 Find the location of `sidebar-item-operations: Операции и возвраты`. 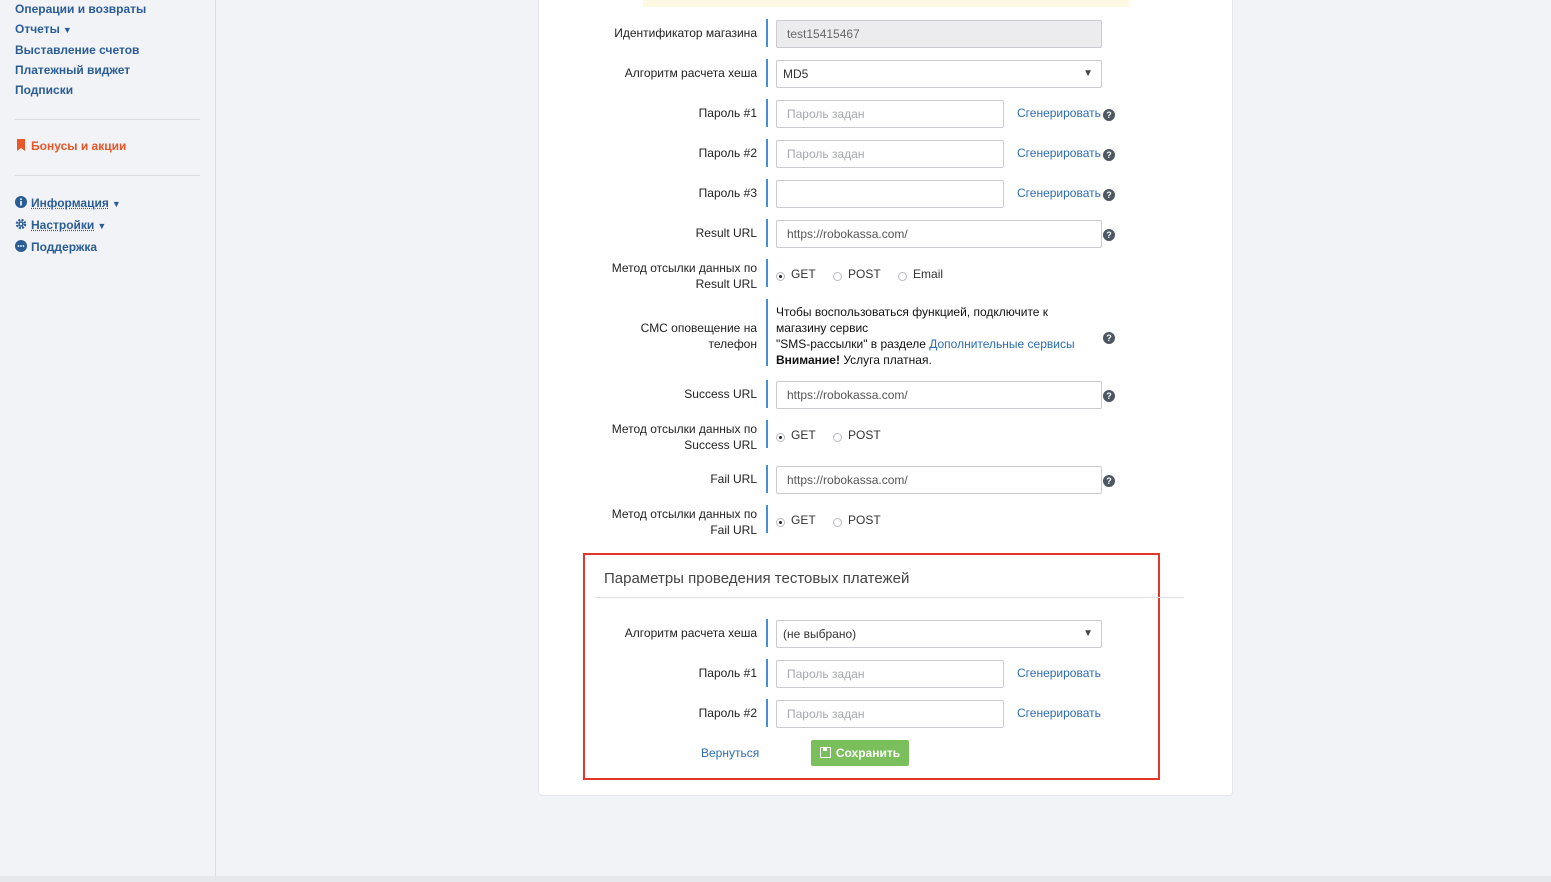

sidebar-item-operations: Операции и возвраты is located at coordinates (80, 9).